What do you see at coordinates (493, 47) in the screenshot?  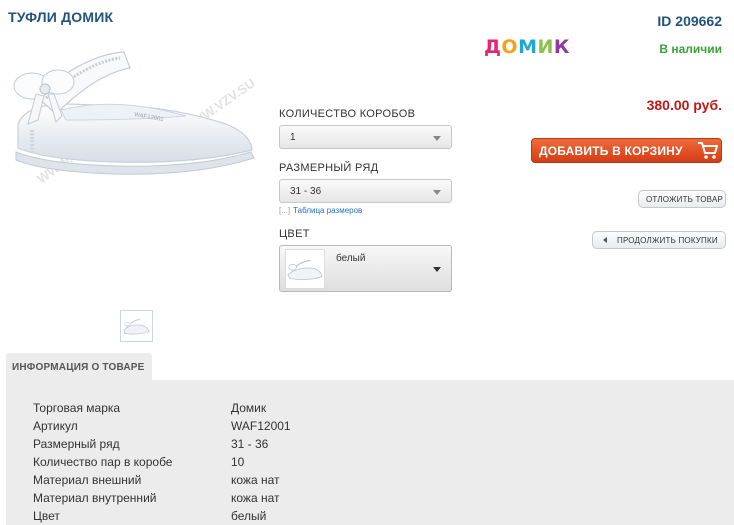 I see `brand-logo-letter: Д` at bounding box center [493, 47].